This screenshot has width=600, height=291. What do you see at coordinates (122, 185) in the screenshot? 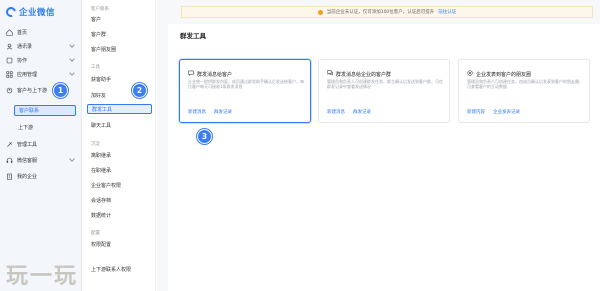
I see `subnav-item-customer-permissions: 企业客户权限` at bounding box center [122, 185].